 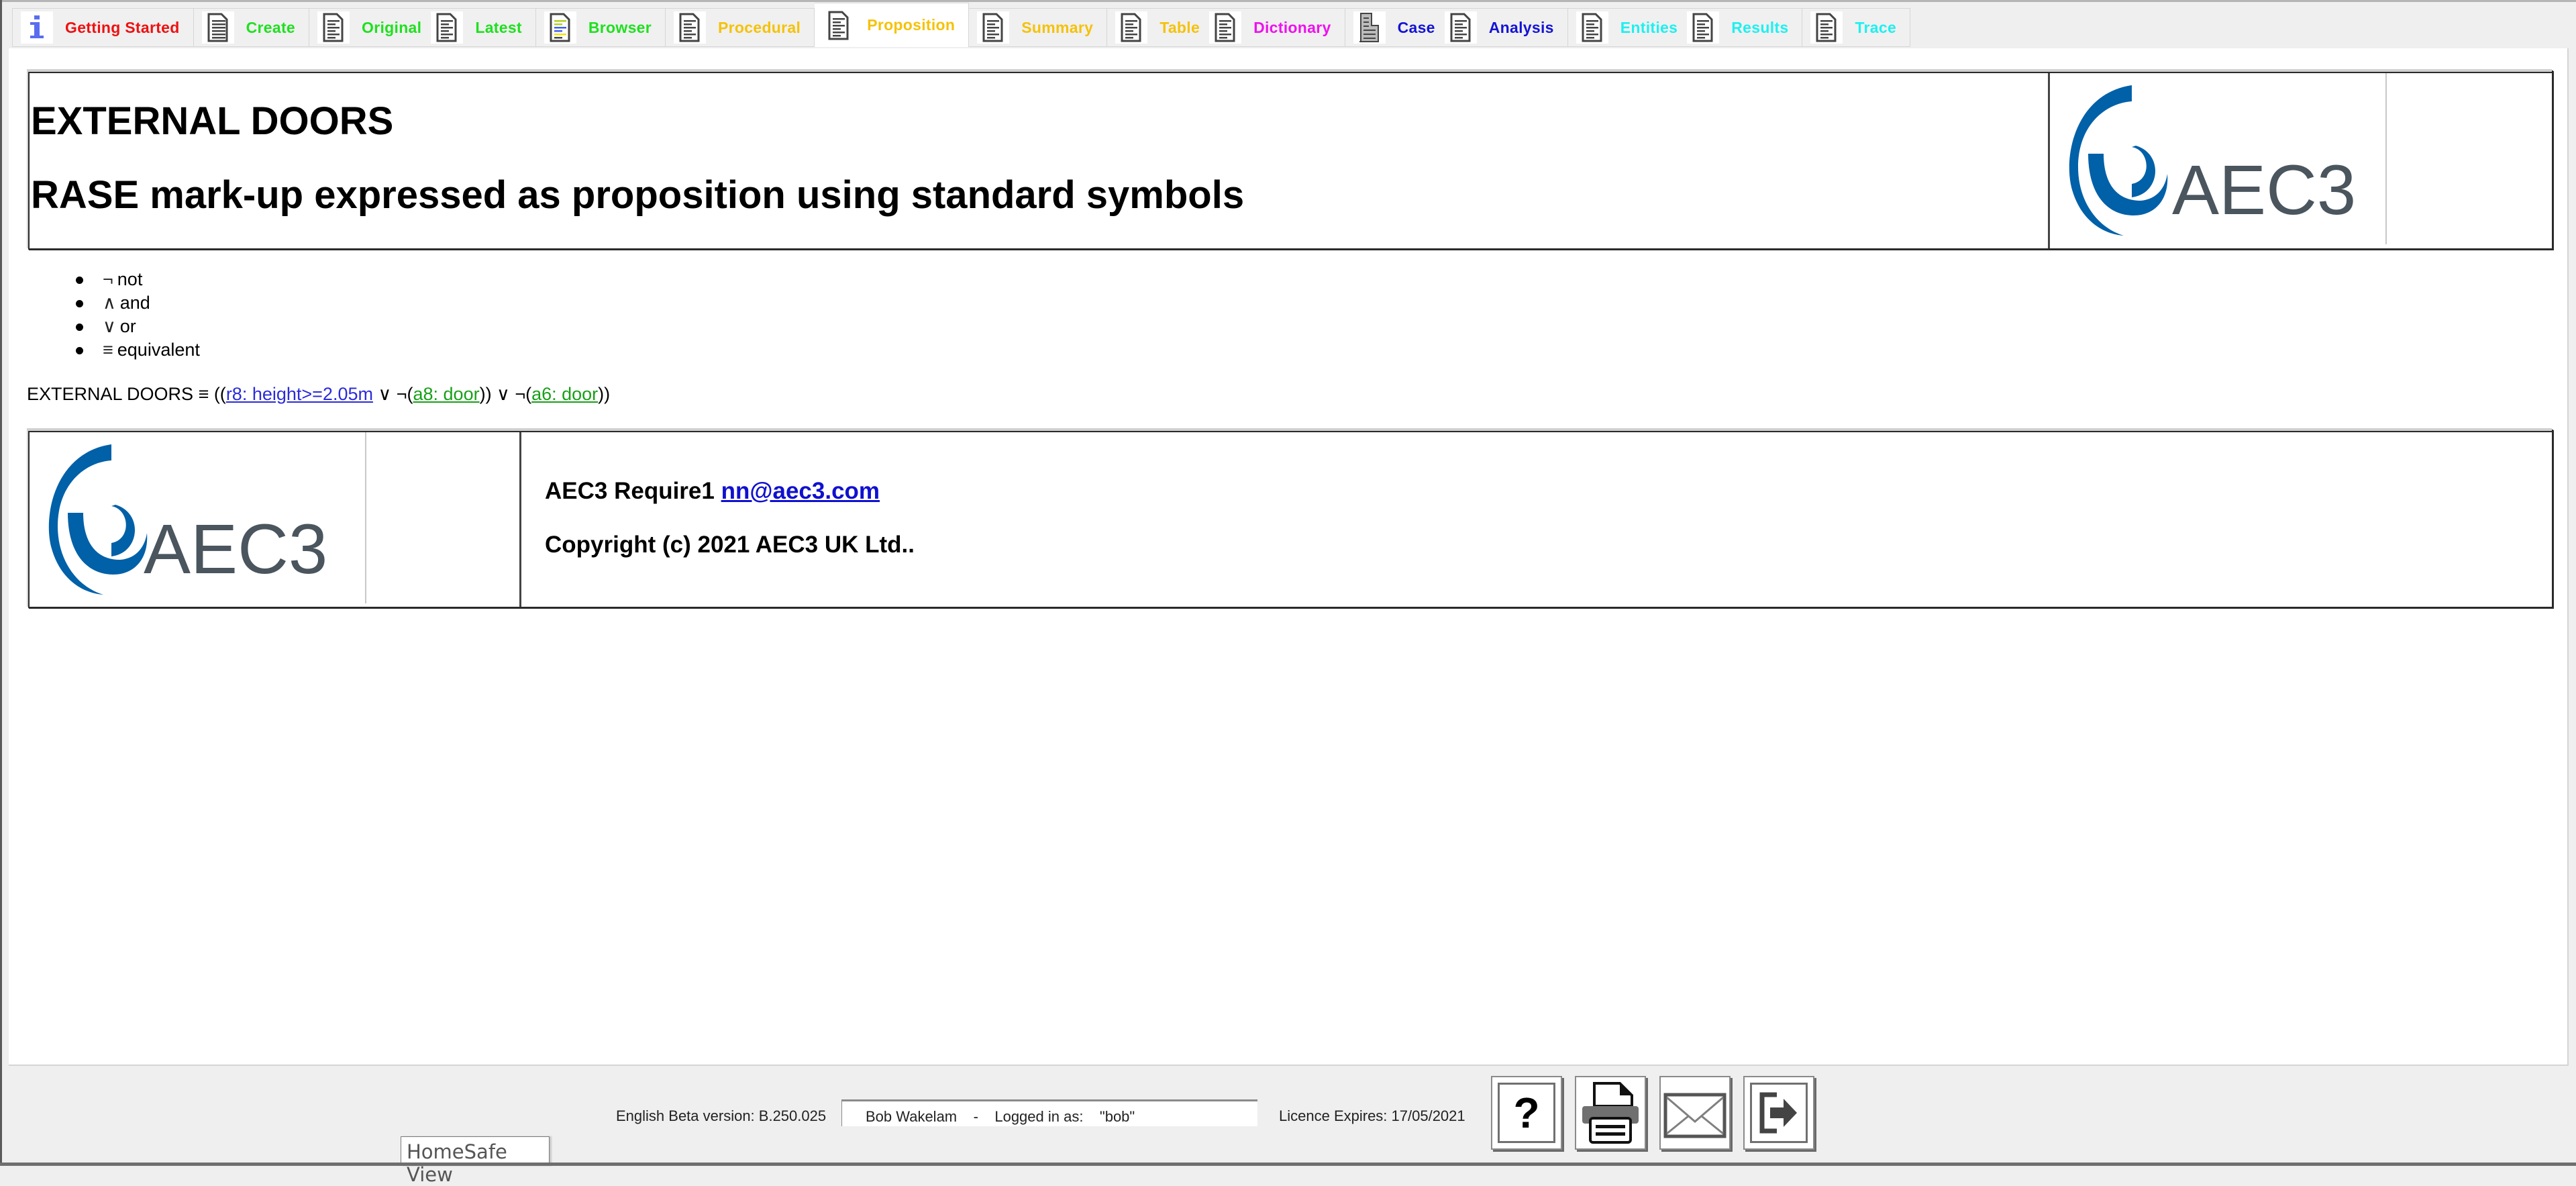 What do you see at coordinates (271, 27) in the screenshot?
I see `tab-label: Create` at bounding box center [271, 27].